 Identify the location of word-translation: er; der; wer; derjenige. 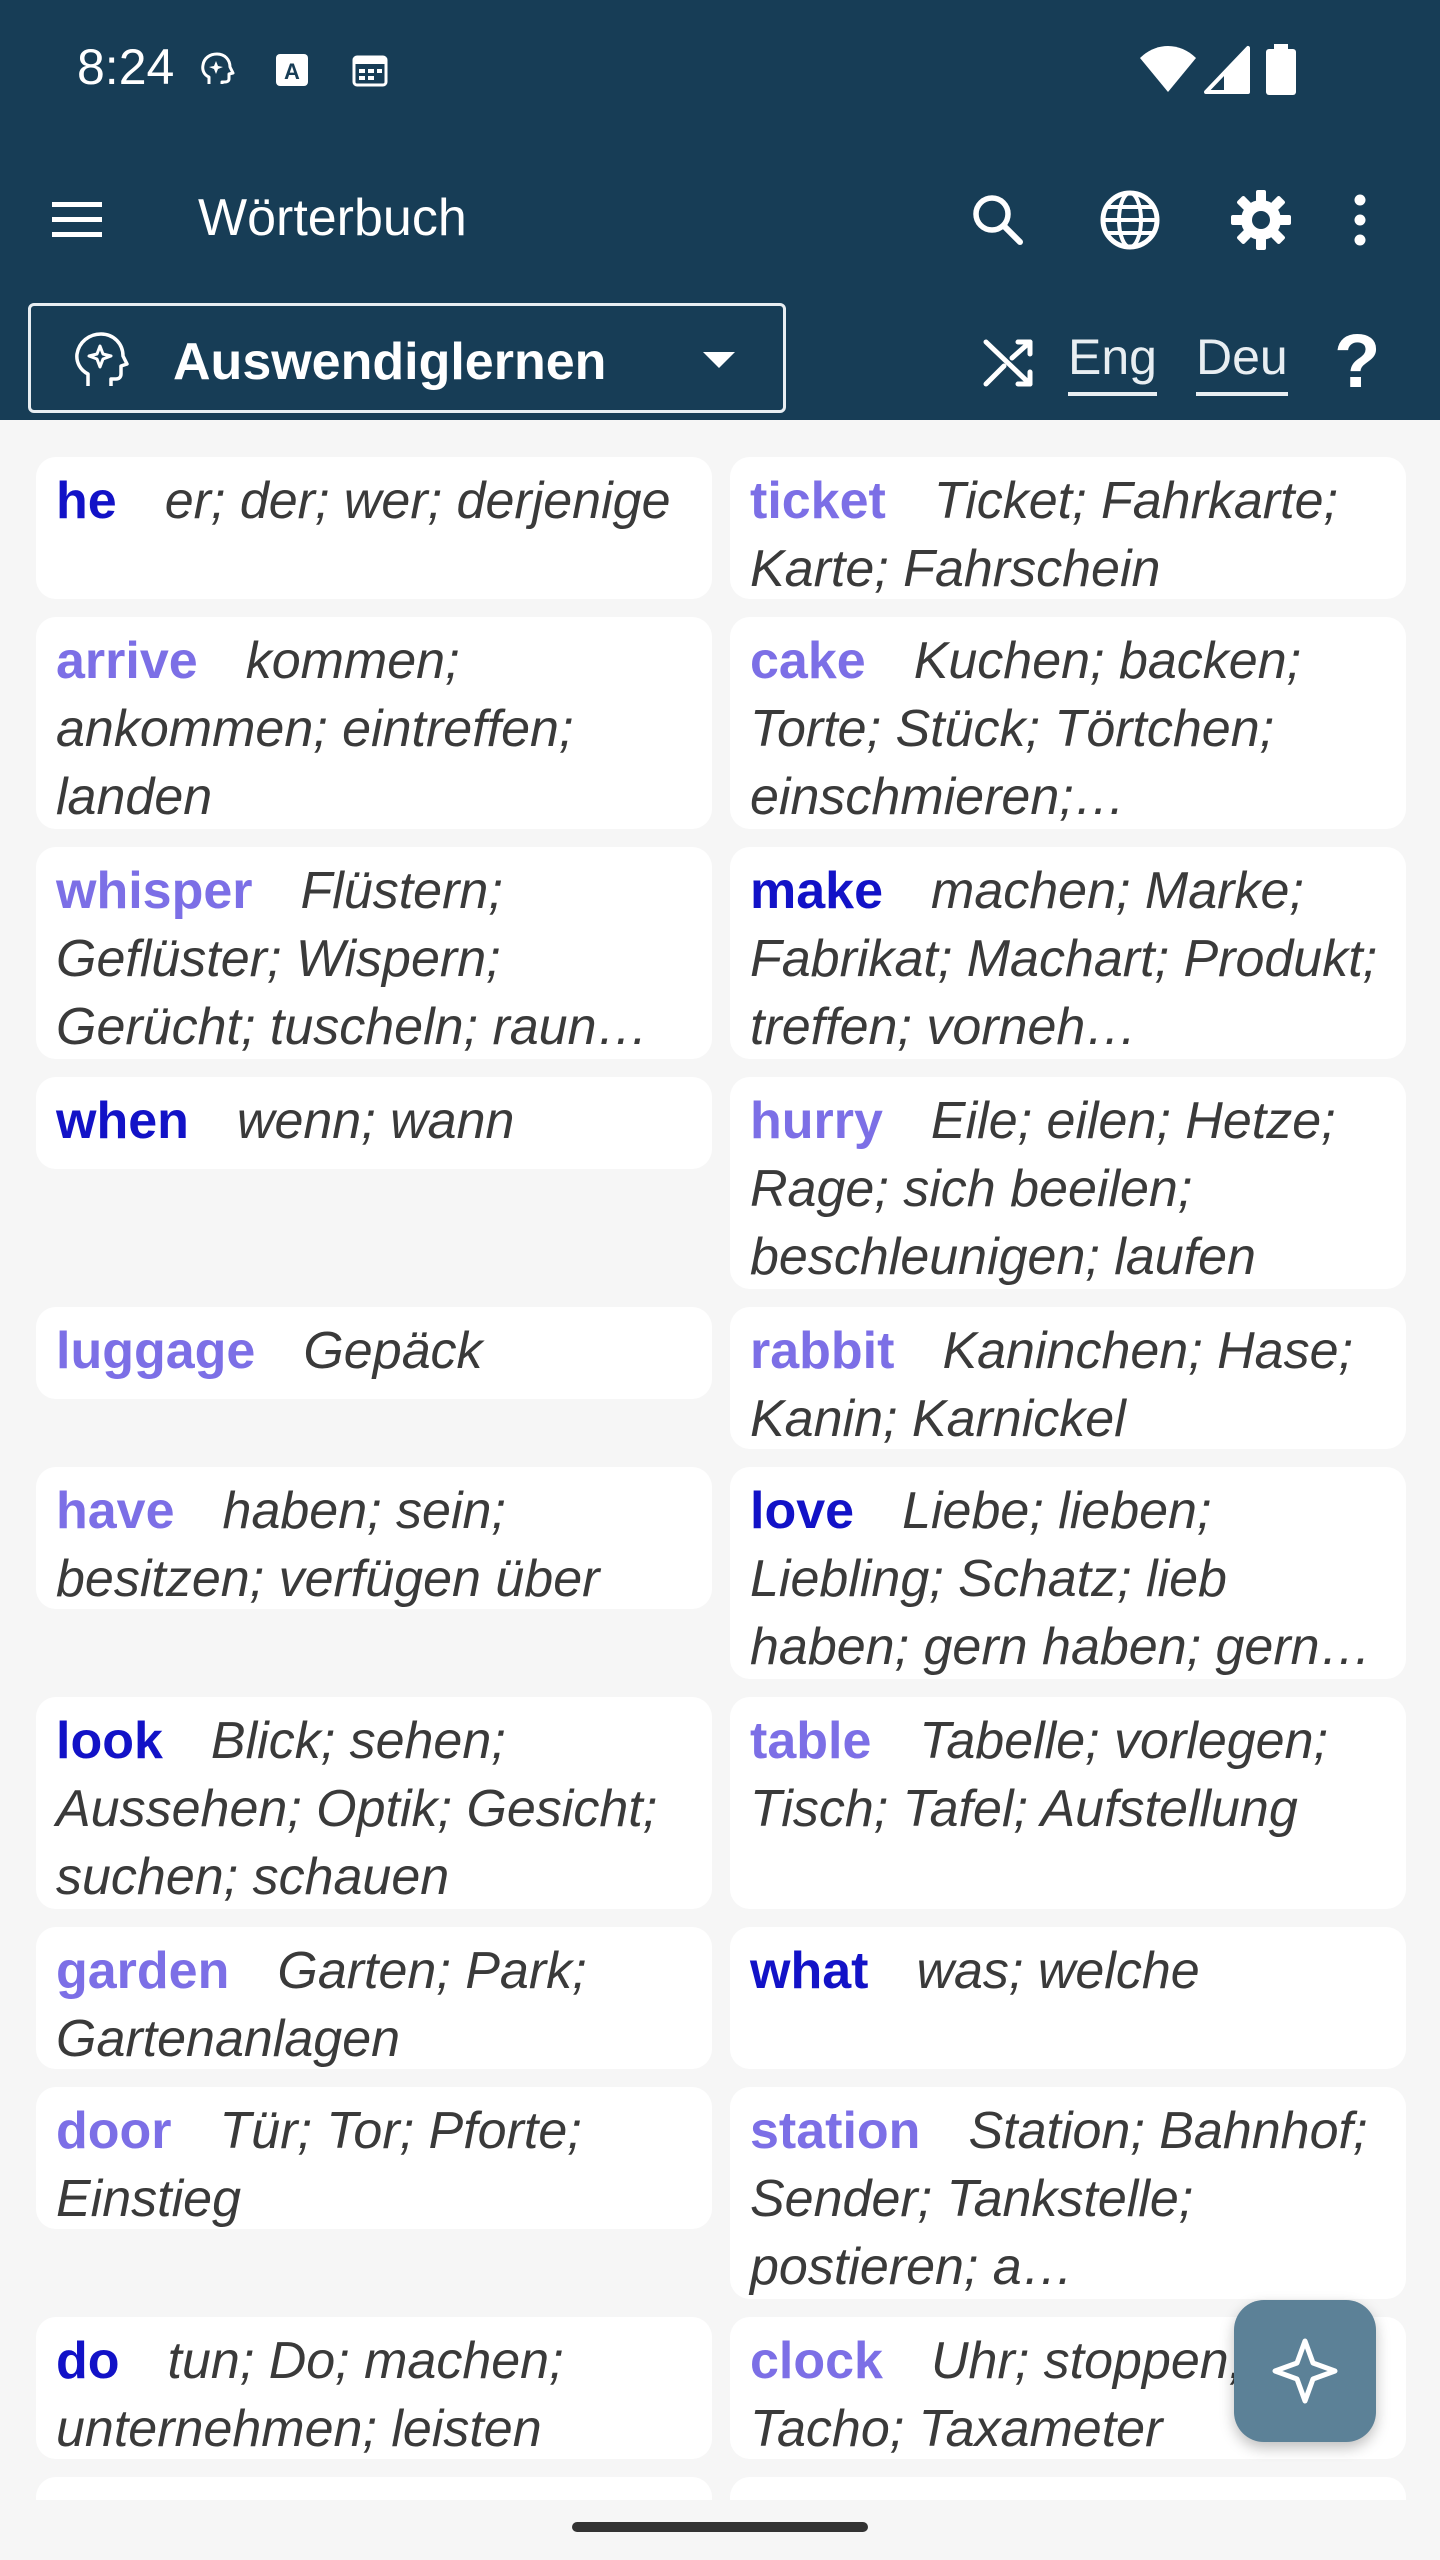
(417, 501).